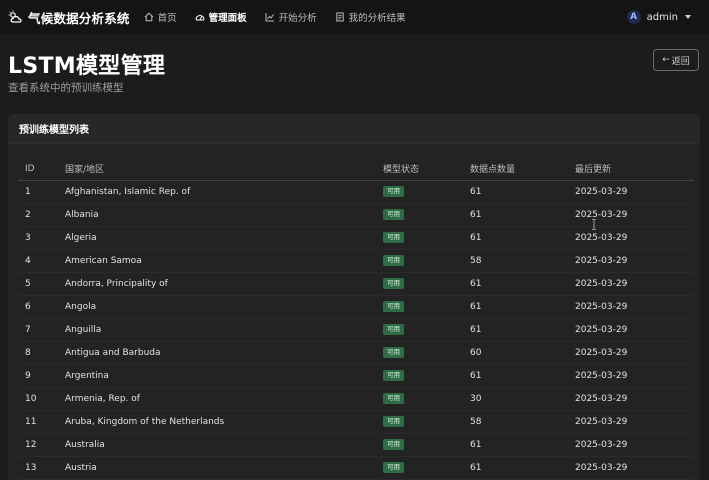  I want to click on cell-country: Anguilla, so click(224, 330).